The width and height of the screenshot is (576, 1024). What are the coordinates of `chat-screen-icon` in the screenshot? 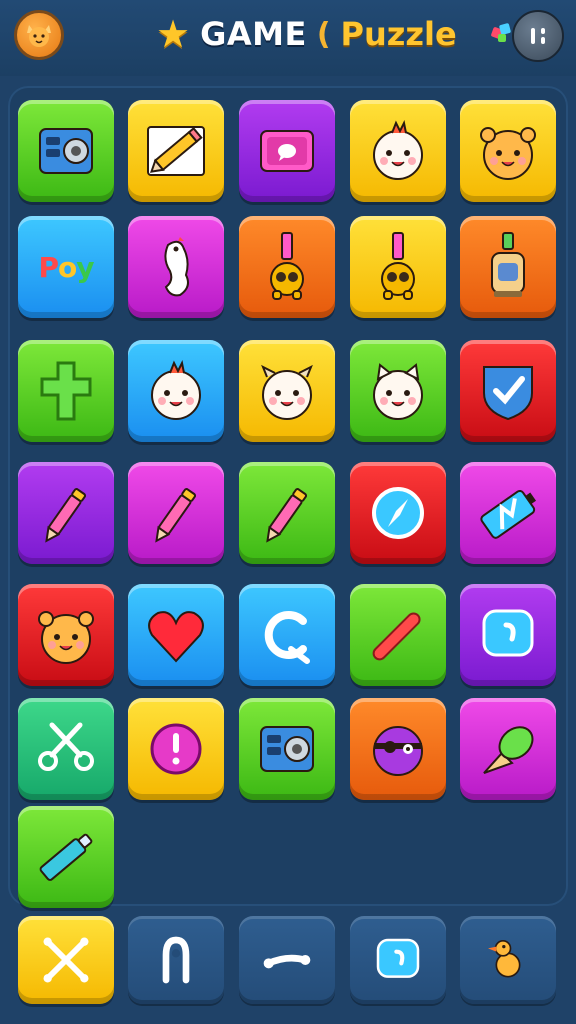 It's located at (287, 151).